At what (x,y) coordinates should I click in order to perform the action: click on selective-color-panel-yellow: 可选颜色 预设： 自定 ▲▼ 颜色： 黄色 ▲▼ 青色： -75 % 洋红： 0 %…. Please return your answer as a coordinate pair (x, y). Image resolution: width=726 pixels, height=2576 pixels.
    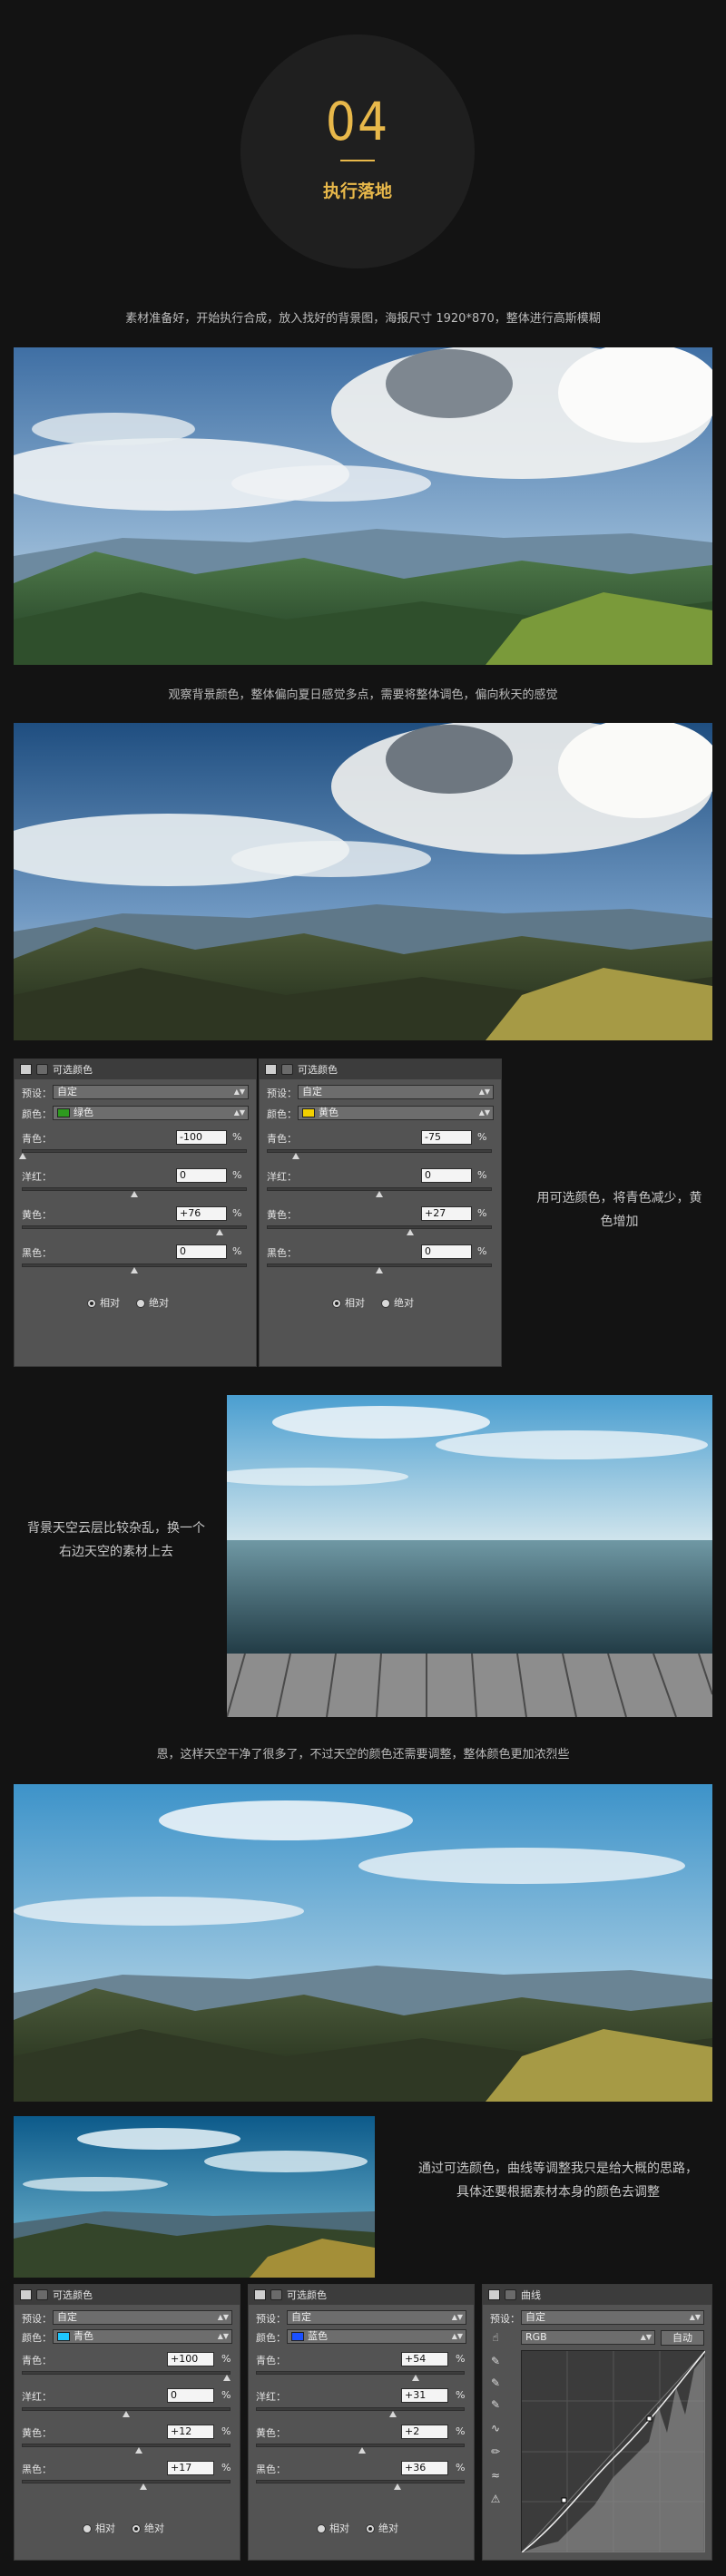
    Looking at the image, I should click on (380, 1213).